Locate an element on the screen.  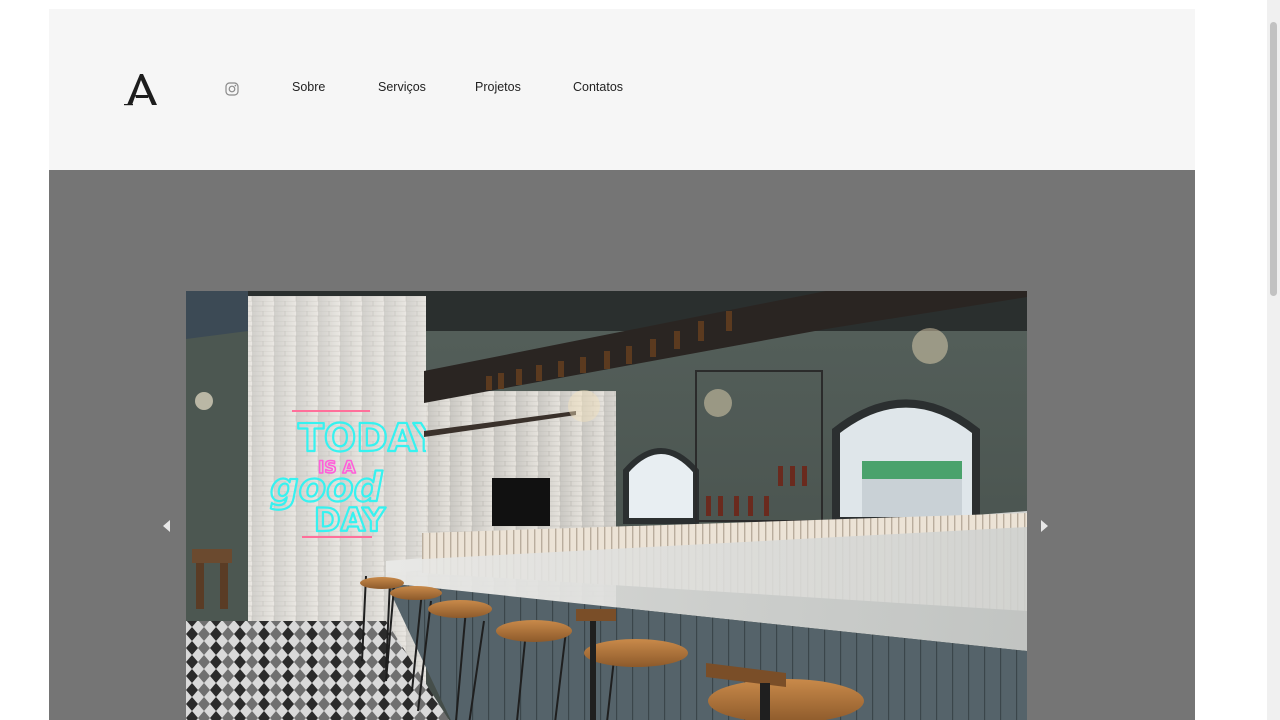
svg-text: DAY is located at coordinates (350, 520).